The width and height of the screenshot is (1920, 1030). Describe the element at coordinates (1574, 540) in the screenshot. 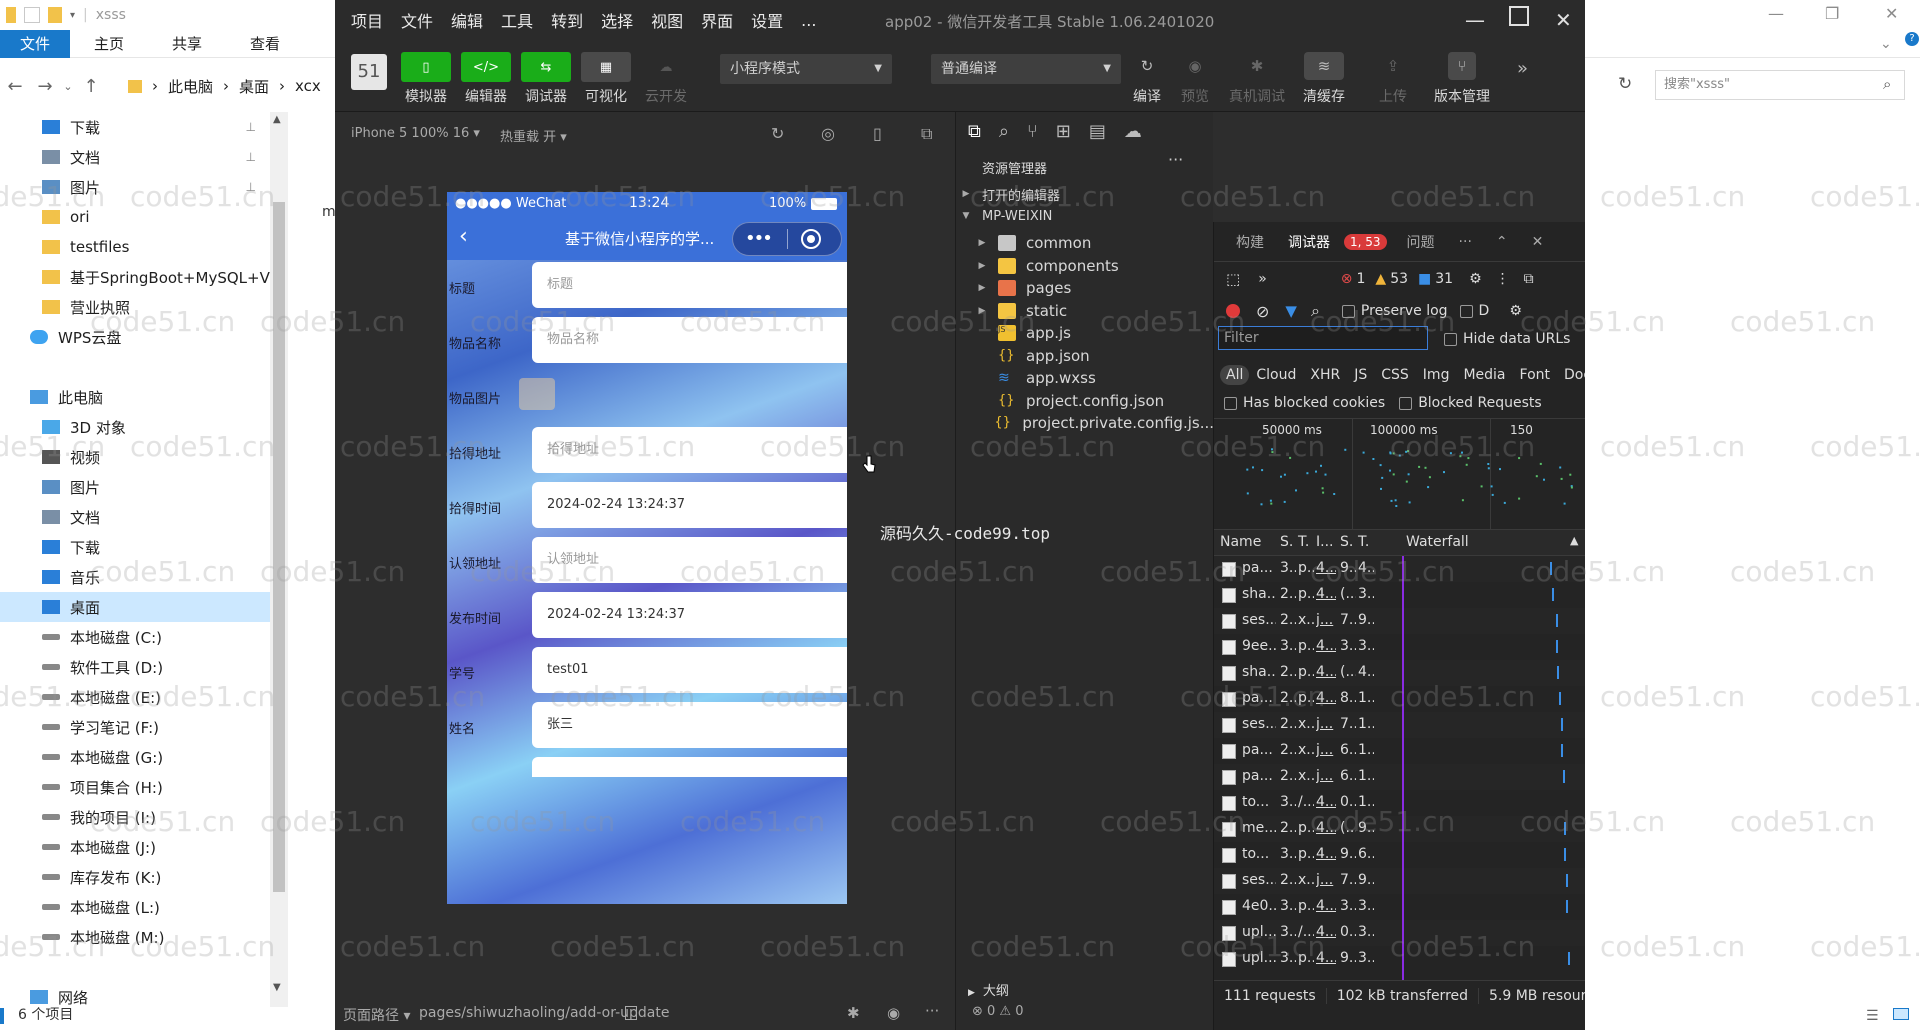

I see `sort-up-icon: ▲` at that location.